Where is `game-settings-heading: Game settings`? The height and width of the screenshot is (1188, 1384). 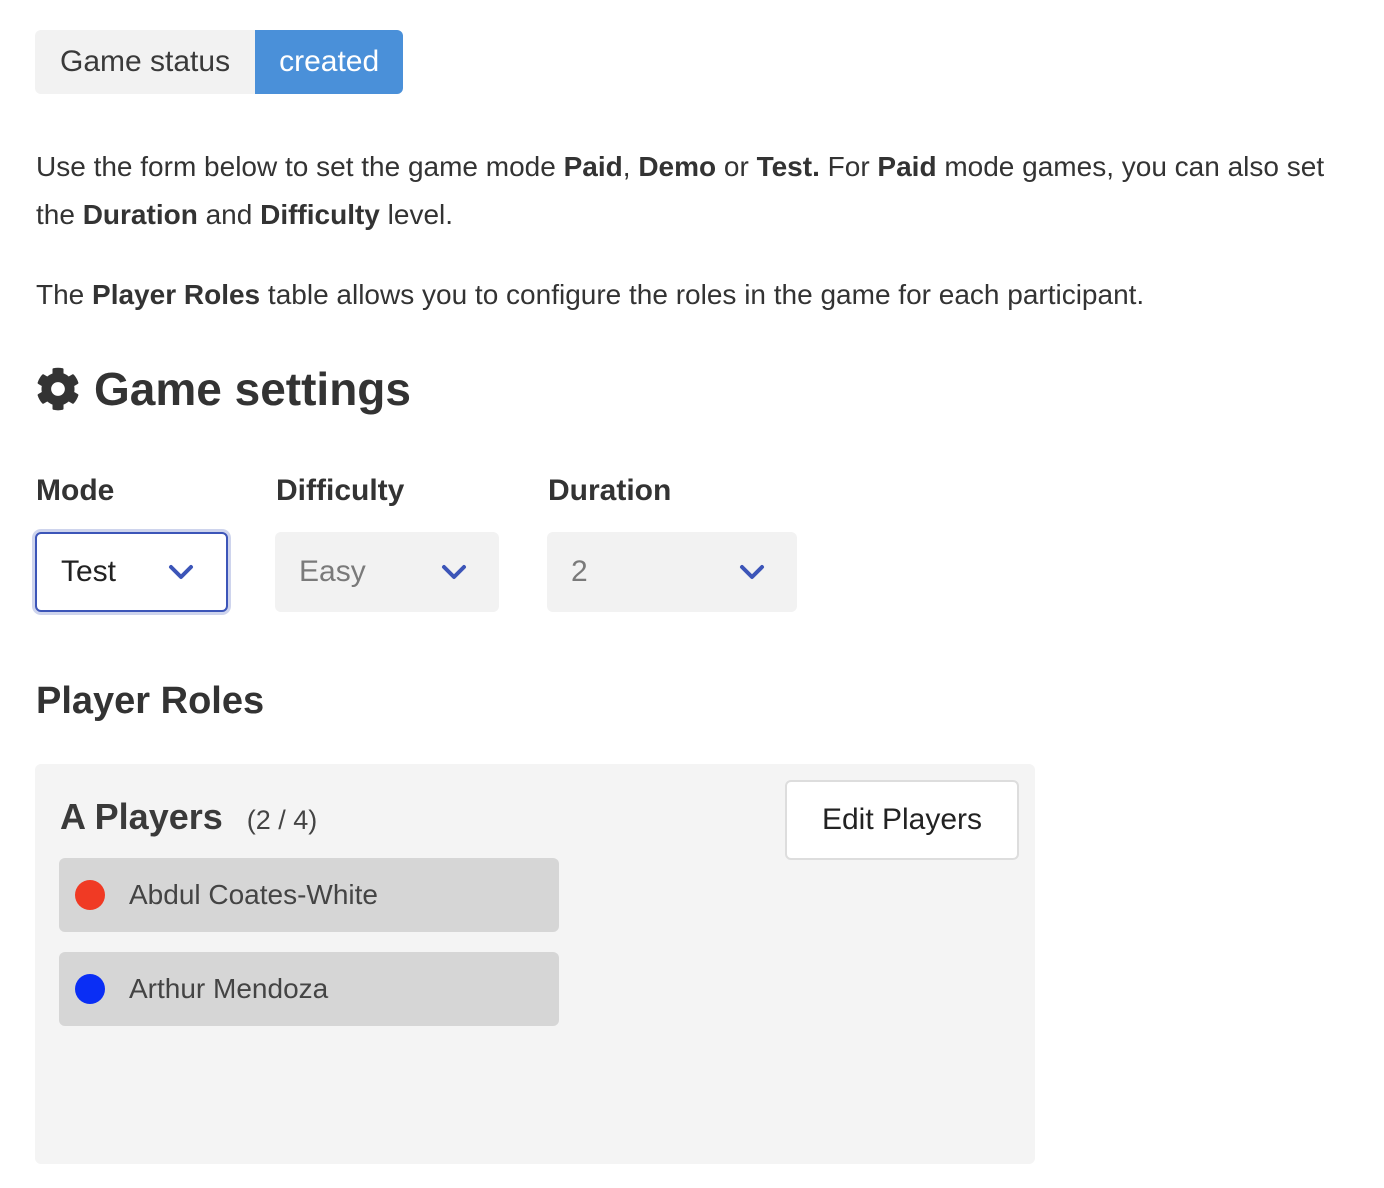 game-settings-heading: Game settings is located at coordinates (223, 389).